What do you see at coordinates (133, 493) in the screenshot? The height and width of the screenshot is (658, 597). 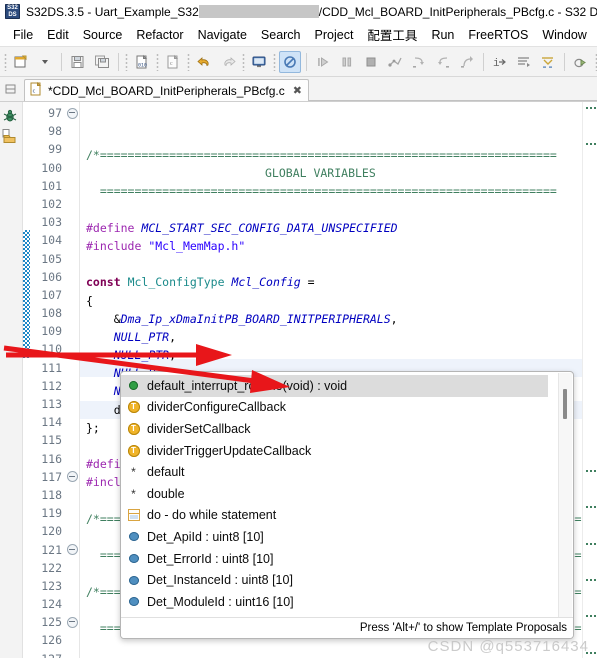 I see `asterisk-icon: *` at bounding box center [133, 493].